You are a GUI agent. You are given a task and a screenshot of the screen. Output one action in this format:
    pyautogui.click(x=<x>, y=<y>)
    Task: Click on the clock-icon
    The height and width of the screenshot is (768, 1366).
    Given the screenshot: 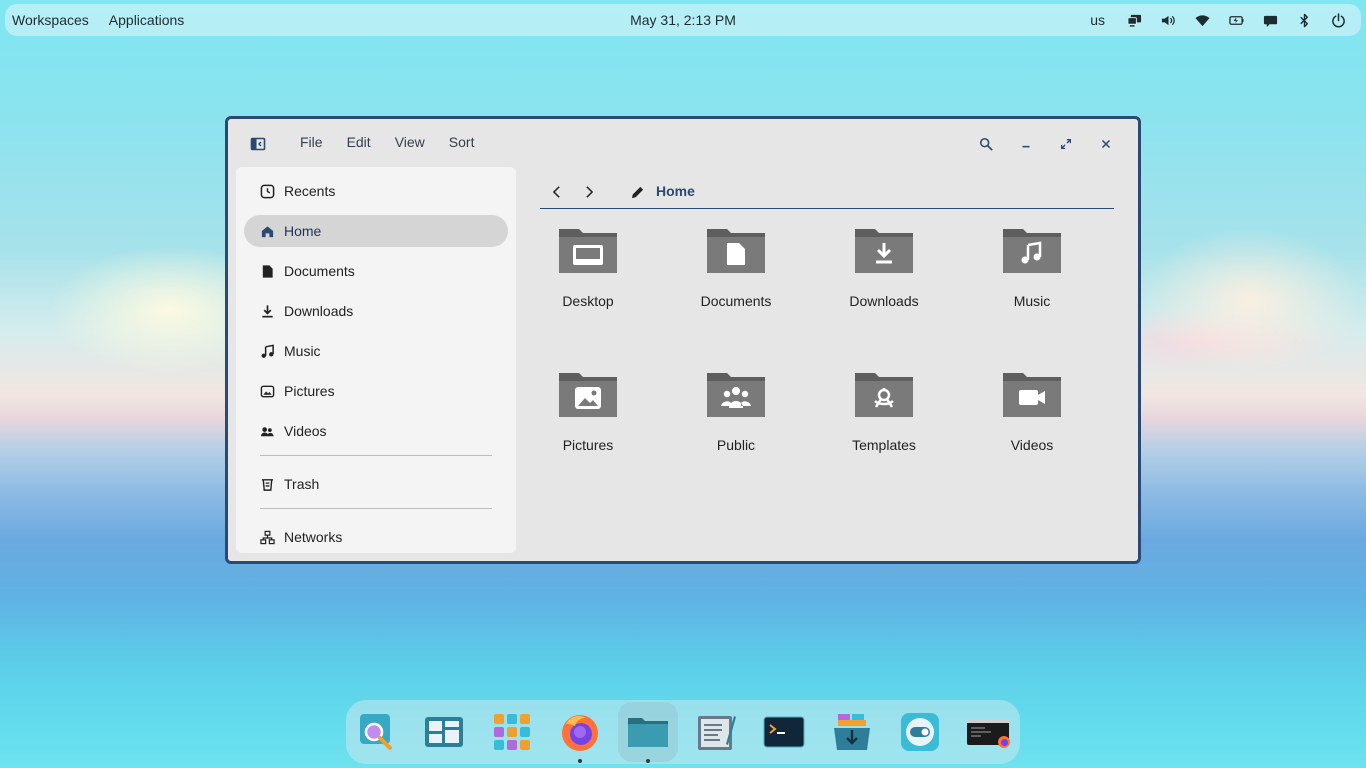 What is the action you would take?
    pyautogui.click(x=267, y=191)
    